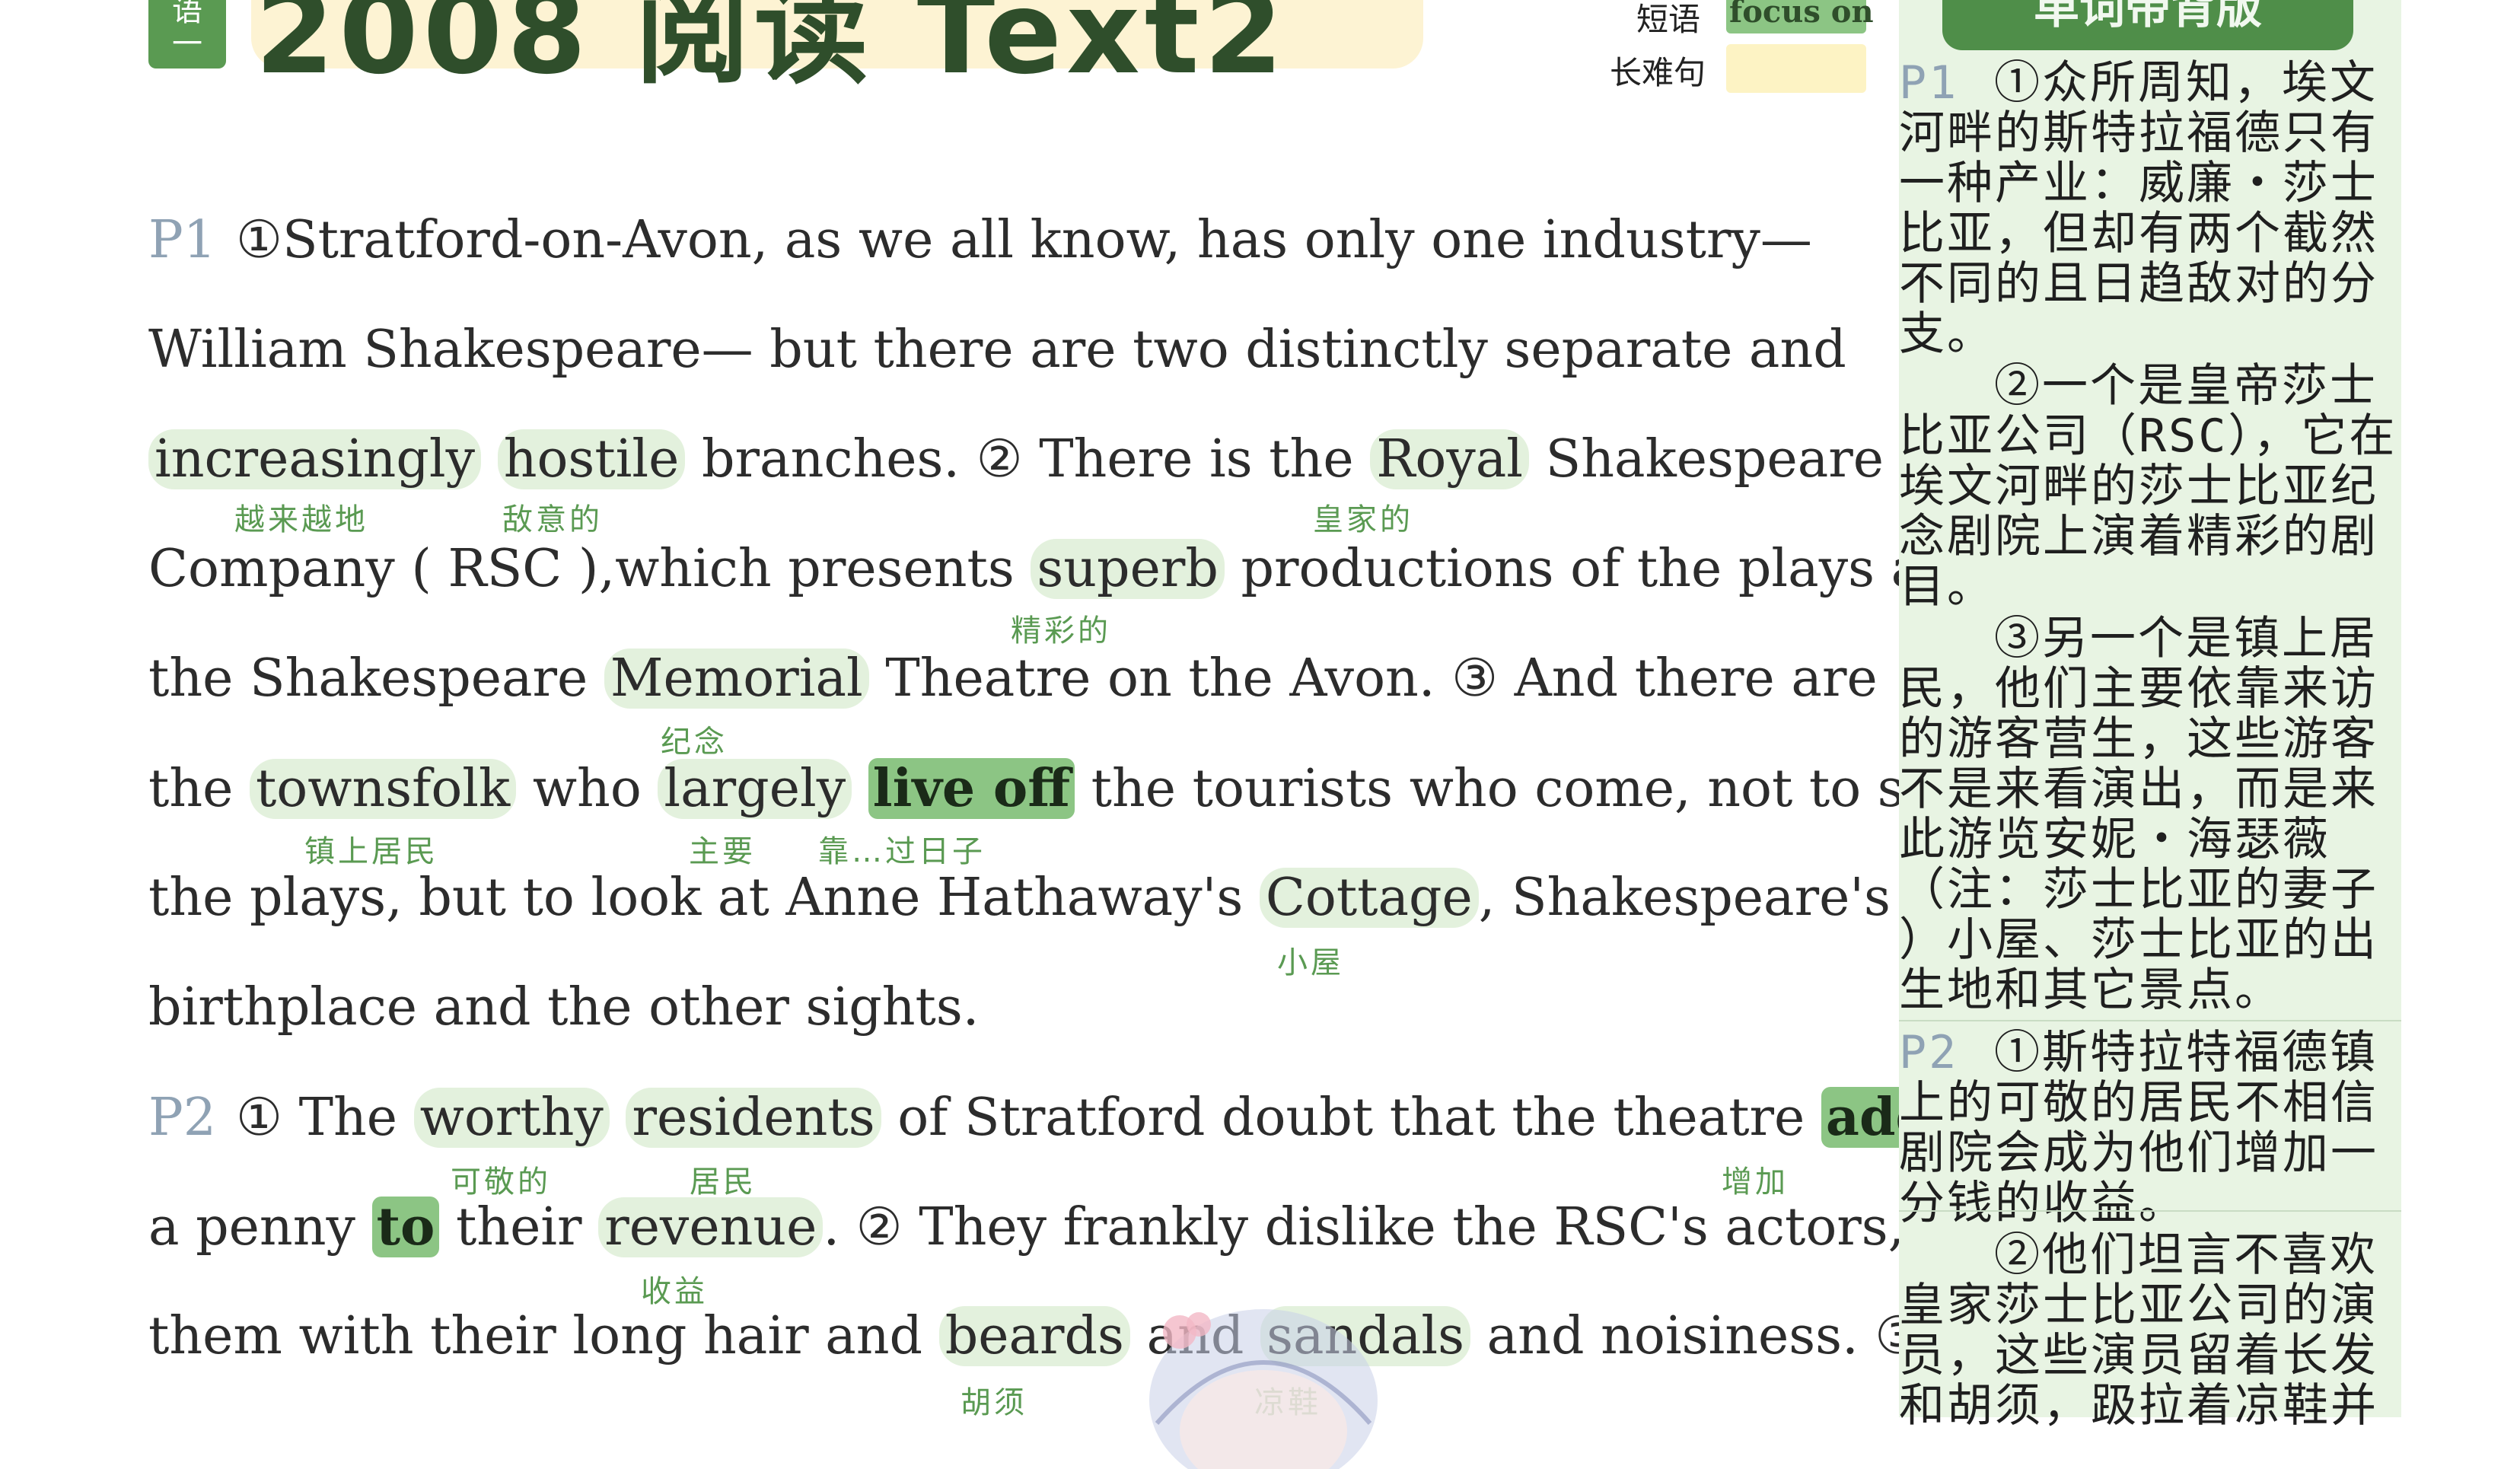 Image resolution: width=2520 pixels, height=1469 pixels. Describe the element at coordinates (325, 1118) in the screenshot. I see `text-run: ① The` at that location.